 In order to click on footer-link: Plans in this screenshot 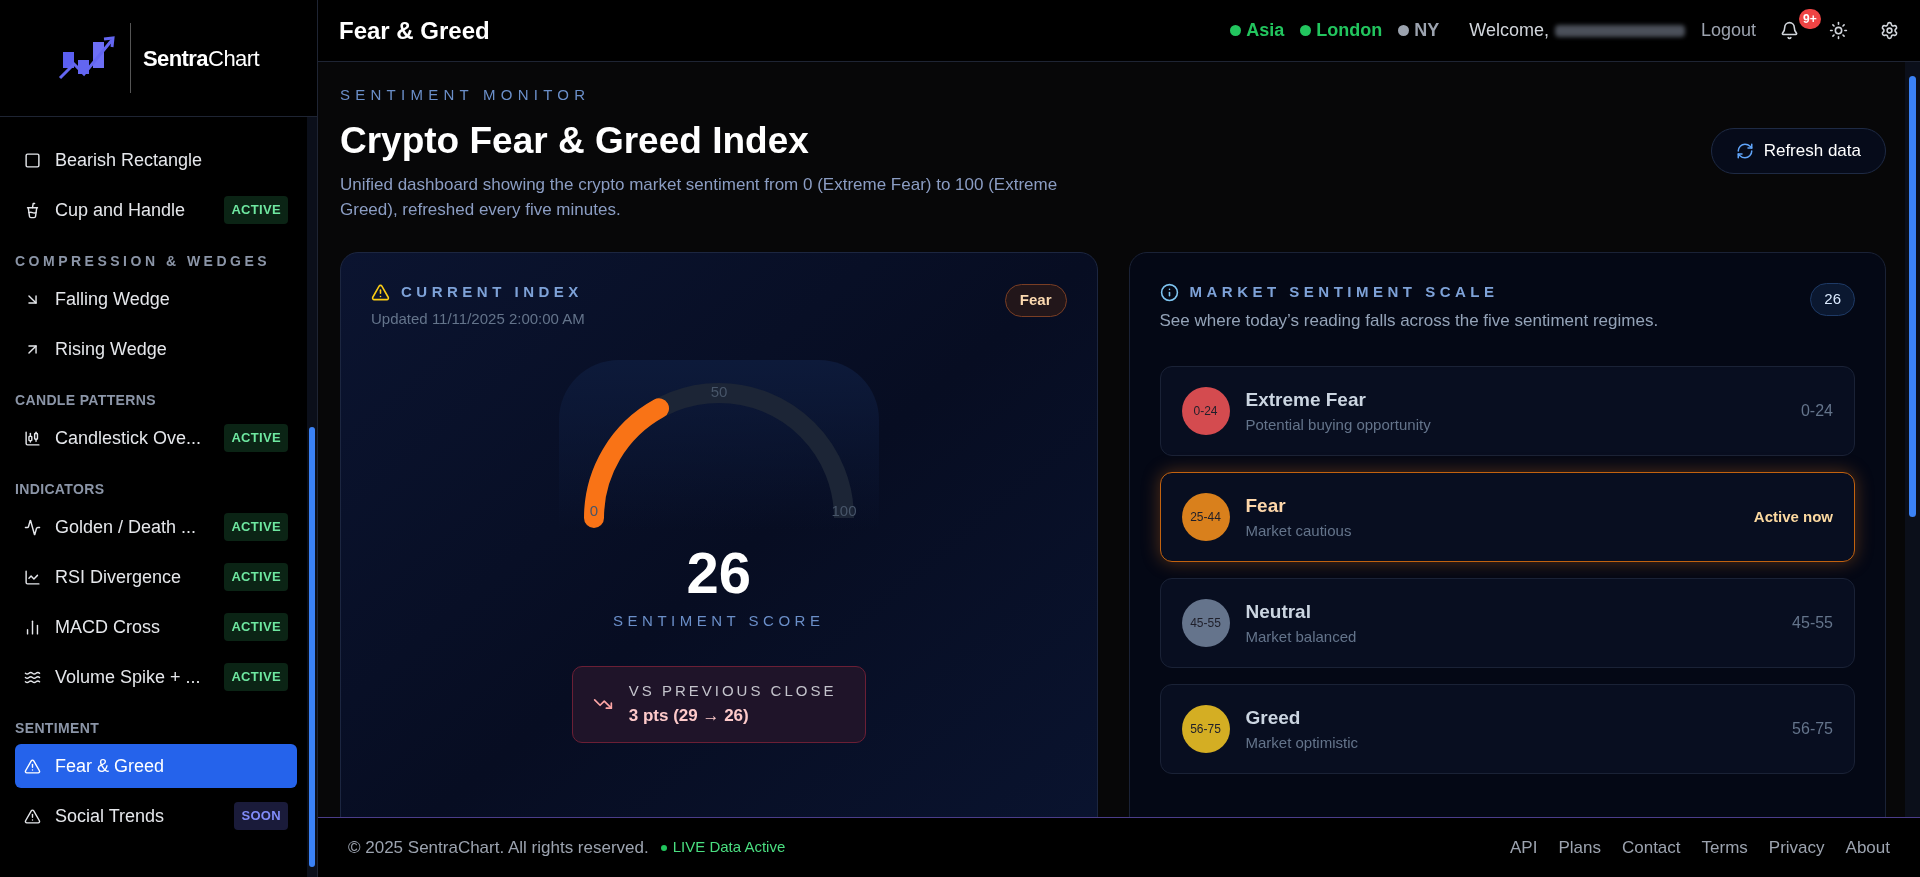, I will do `click(1579, 847)`.